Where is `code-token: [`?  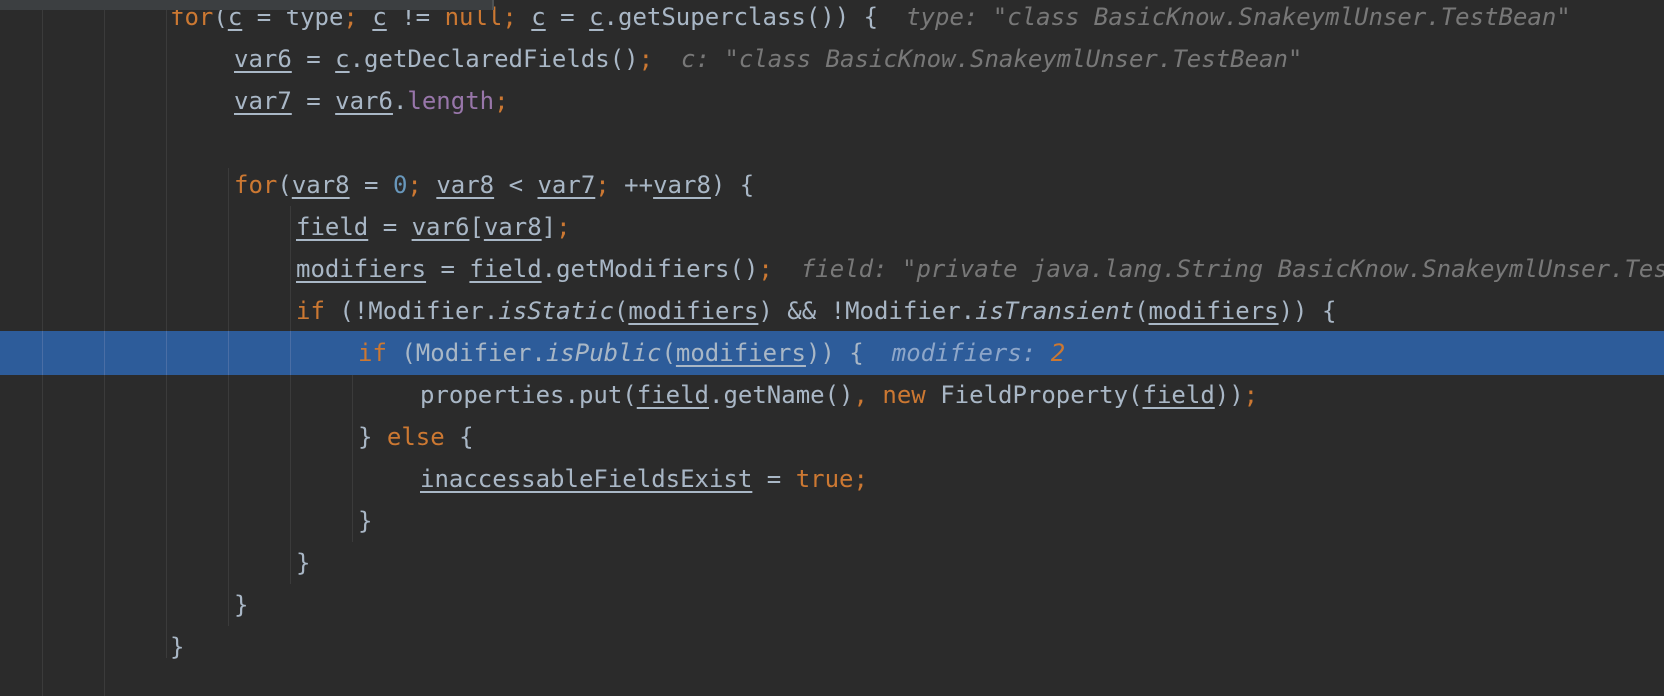
code-token: [ is located at coordinates (476, 227).